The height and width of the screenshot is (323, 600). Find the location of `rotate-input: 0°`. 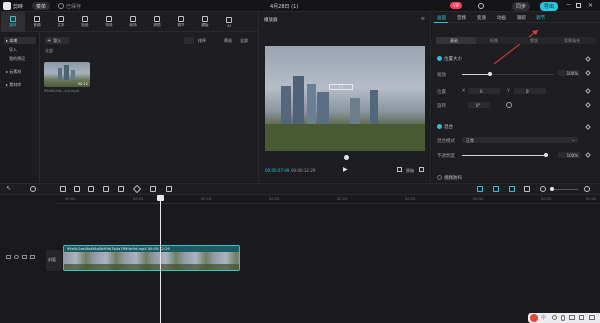

rotate-input: 0° is located at coordinates (479, 105).